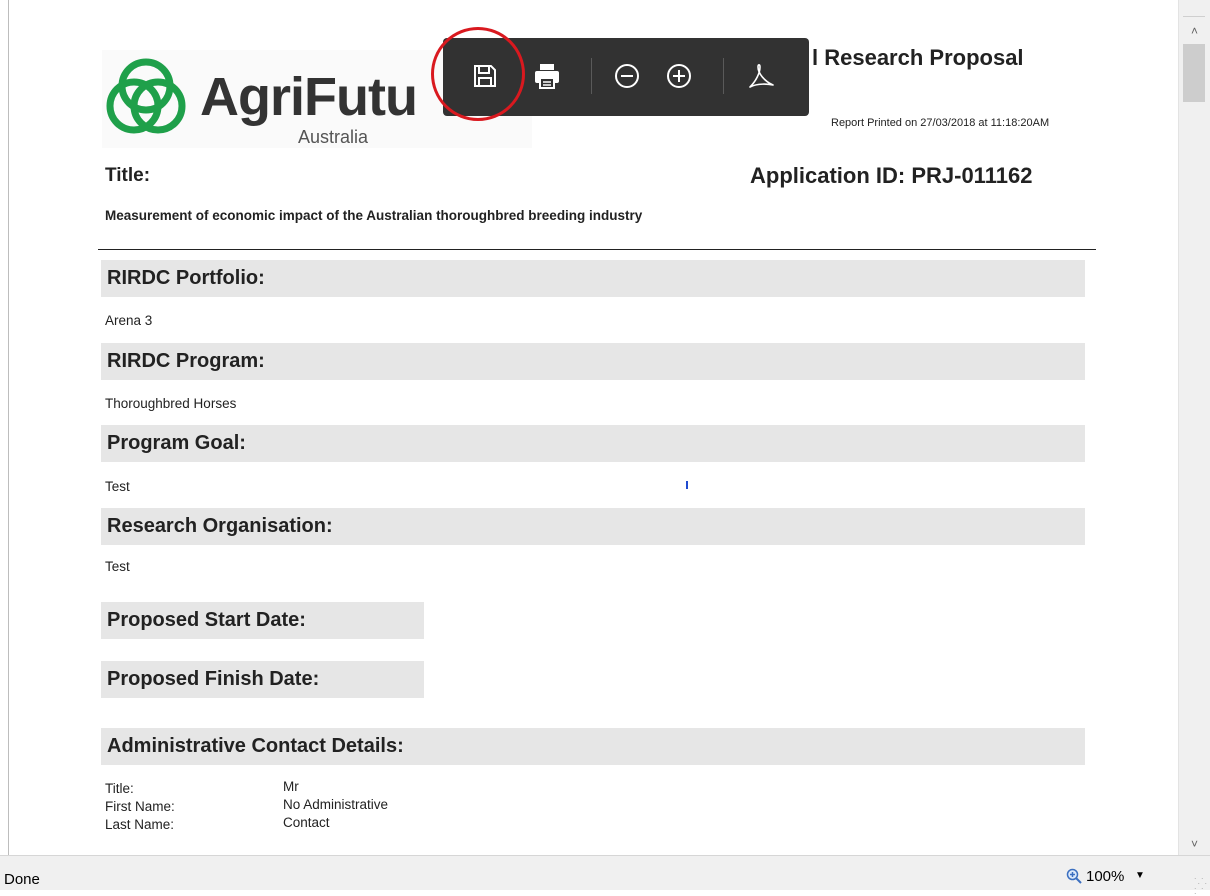 This screenshot has width=1210, height=896. I want to click on section-heading-start-date: Proposed Start Date:, so click(262, 620).